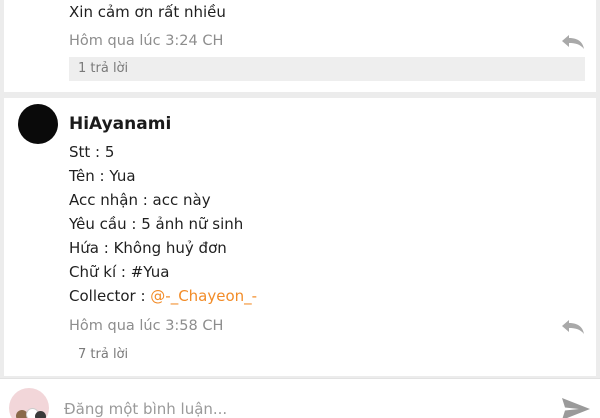  I want to click on my-avatar, so click(29, 403).